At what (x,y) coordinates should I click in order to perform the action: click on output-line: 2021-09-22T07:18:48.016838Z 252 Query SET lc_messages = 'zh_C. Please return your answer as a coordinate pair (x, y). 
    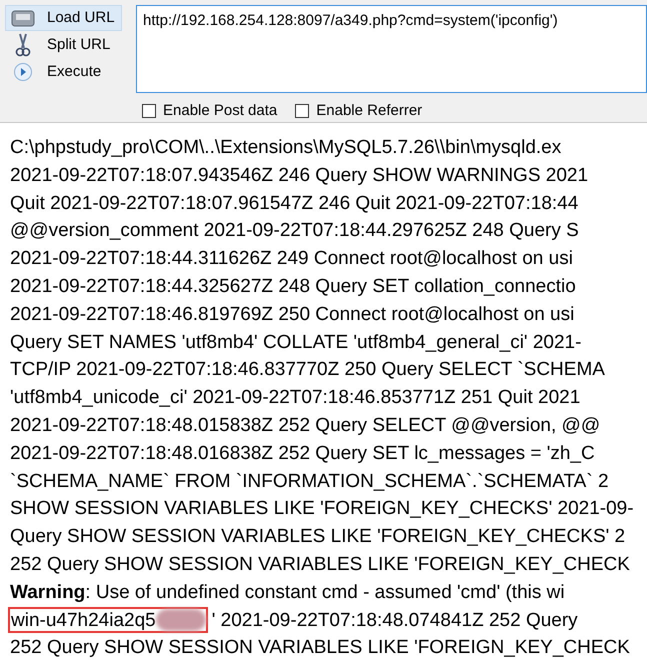
    Looking at the image, I should click on (302, 454).